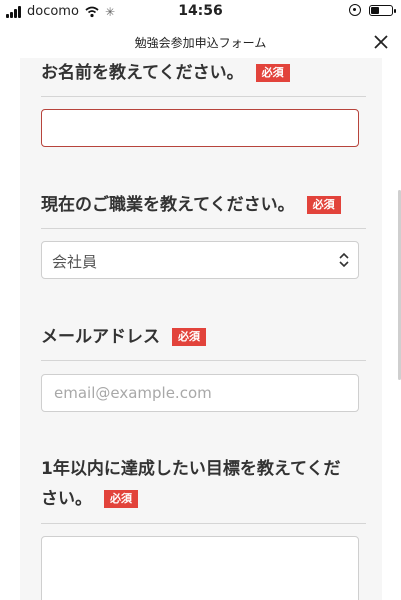  I want to click on name-question: お名前を教えてください。 必須, so click(155, 73).